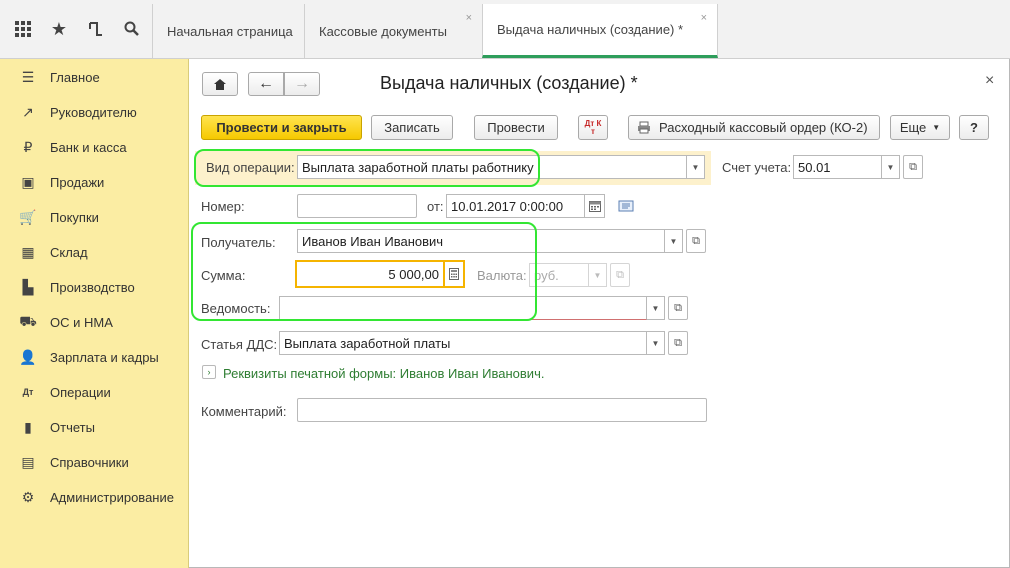 This screenshot has width=1010, height=568. I want to click on home-button, so click(220, 84).